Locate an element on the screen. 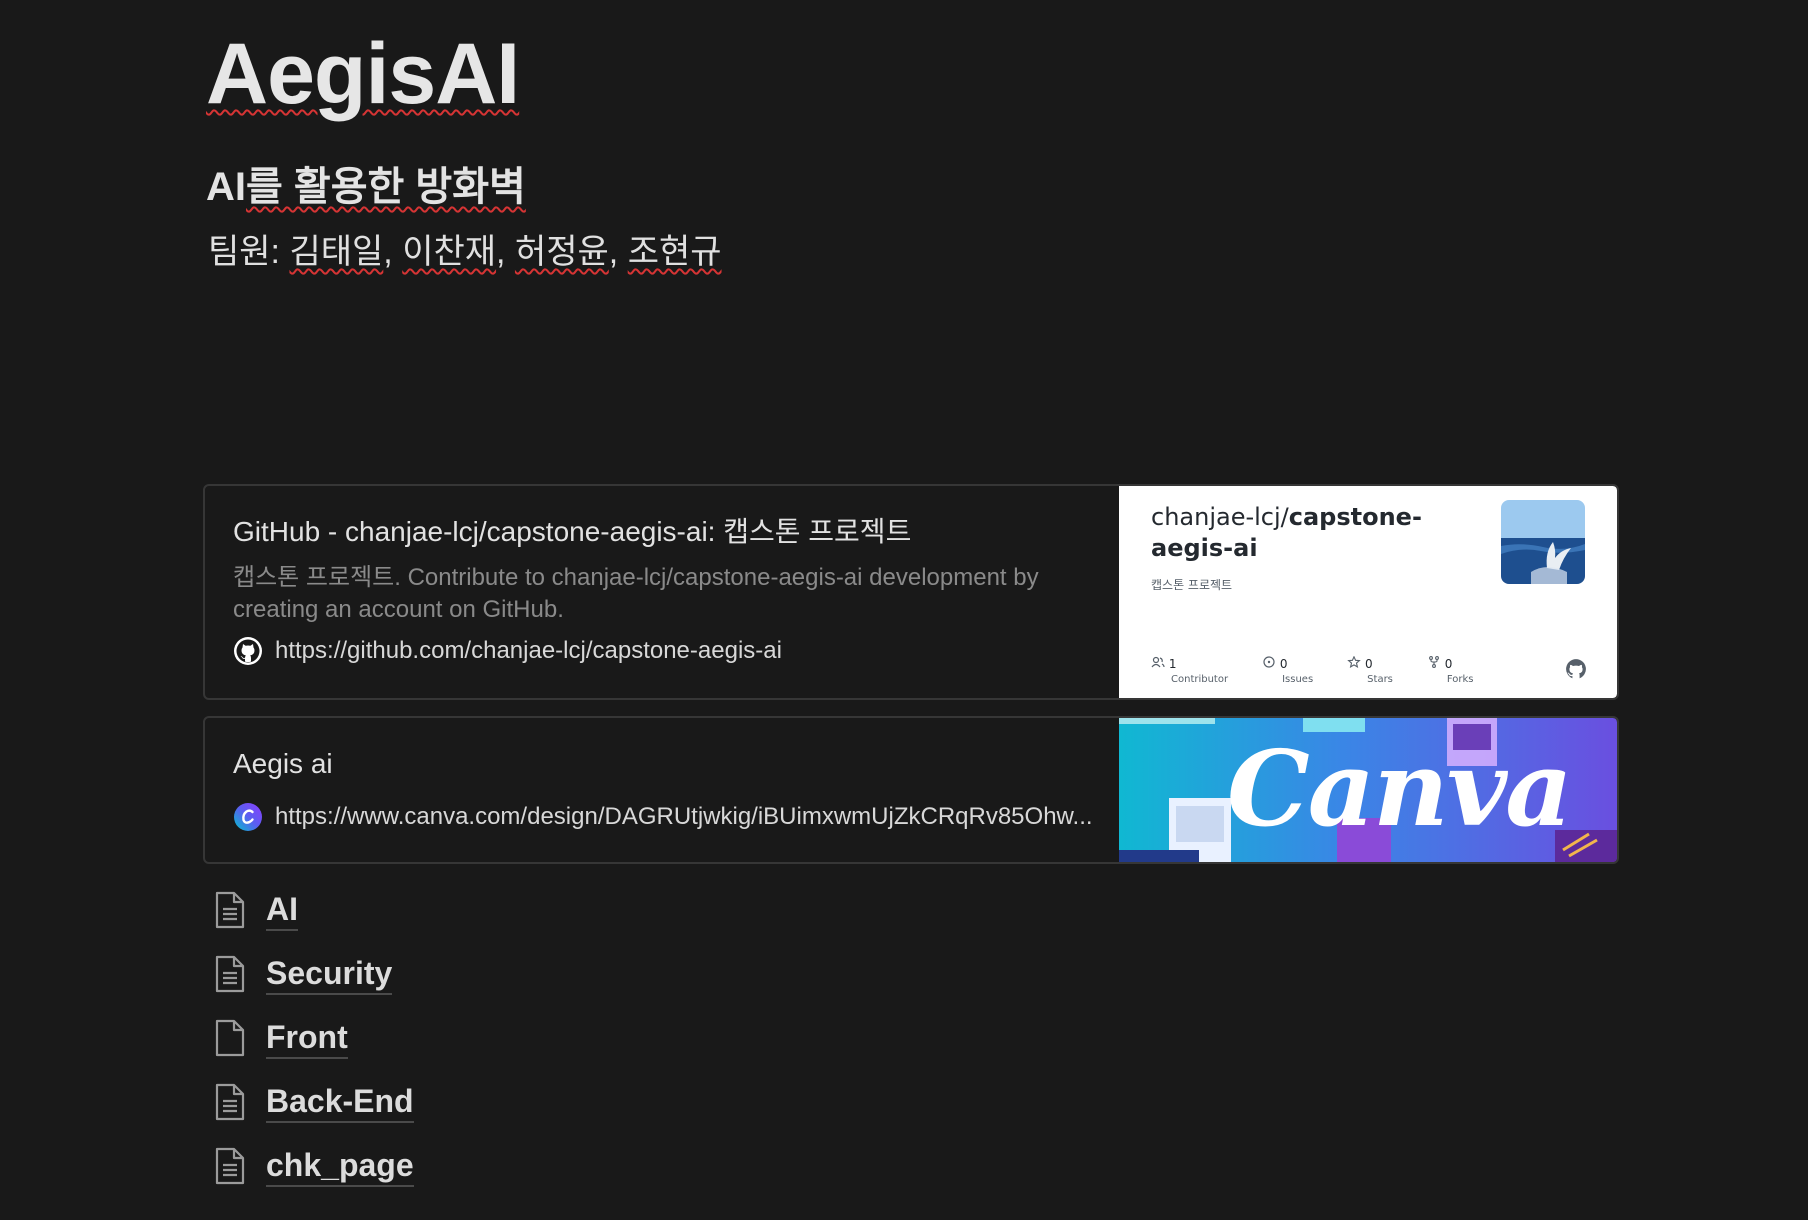  star-icon is located at coordinates (1354, 662).